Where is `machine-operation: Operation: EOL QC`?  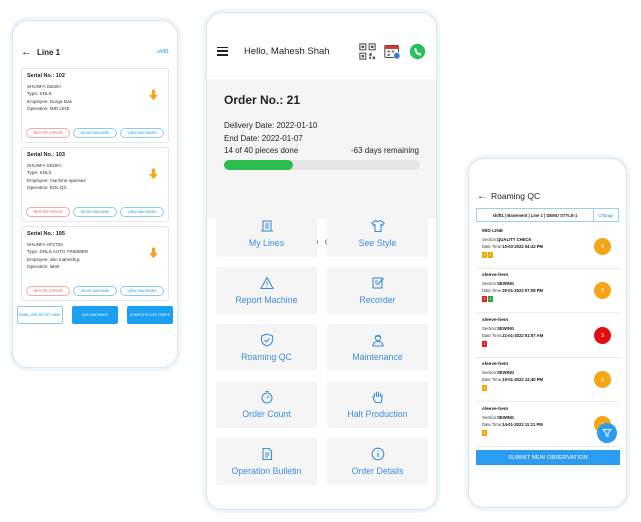
machine-operation: Operation: EOL QC is located at coordinates (47, 188).